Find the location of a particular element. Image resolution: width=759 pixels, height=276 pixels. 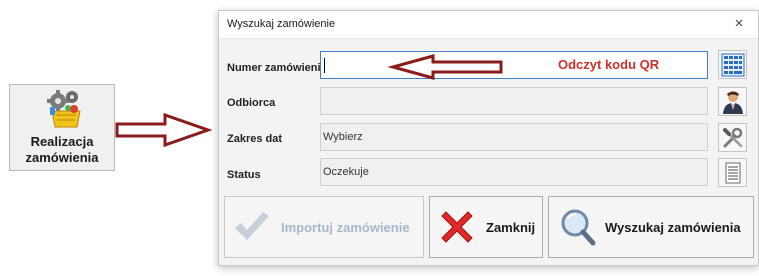

recipient-field is located at coordinates (514, 101).